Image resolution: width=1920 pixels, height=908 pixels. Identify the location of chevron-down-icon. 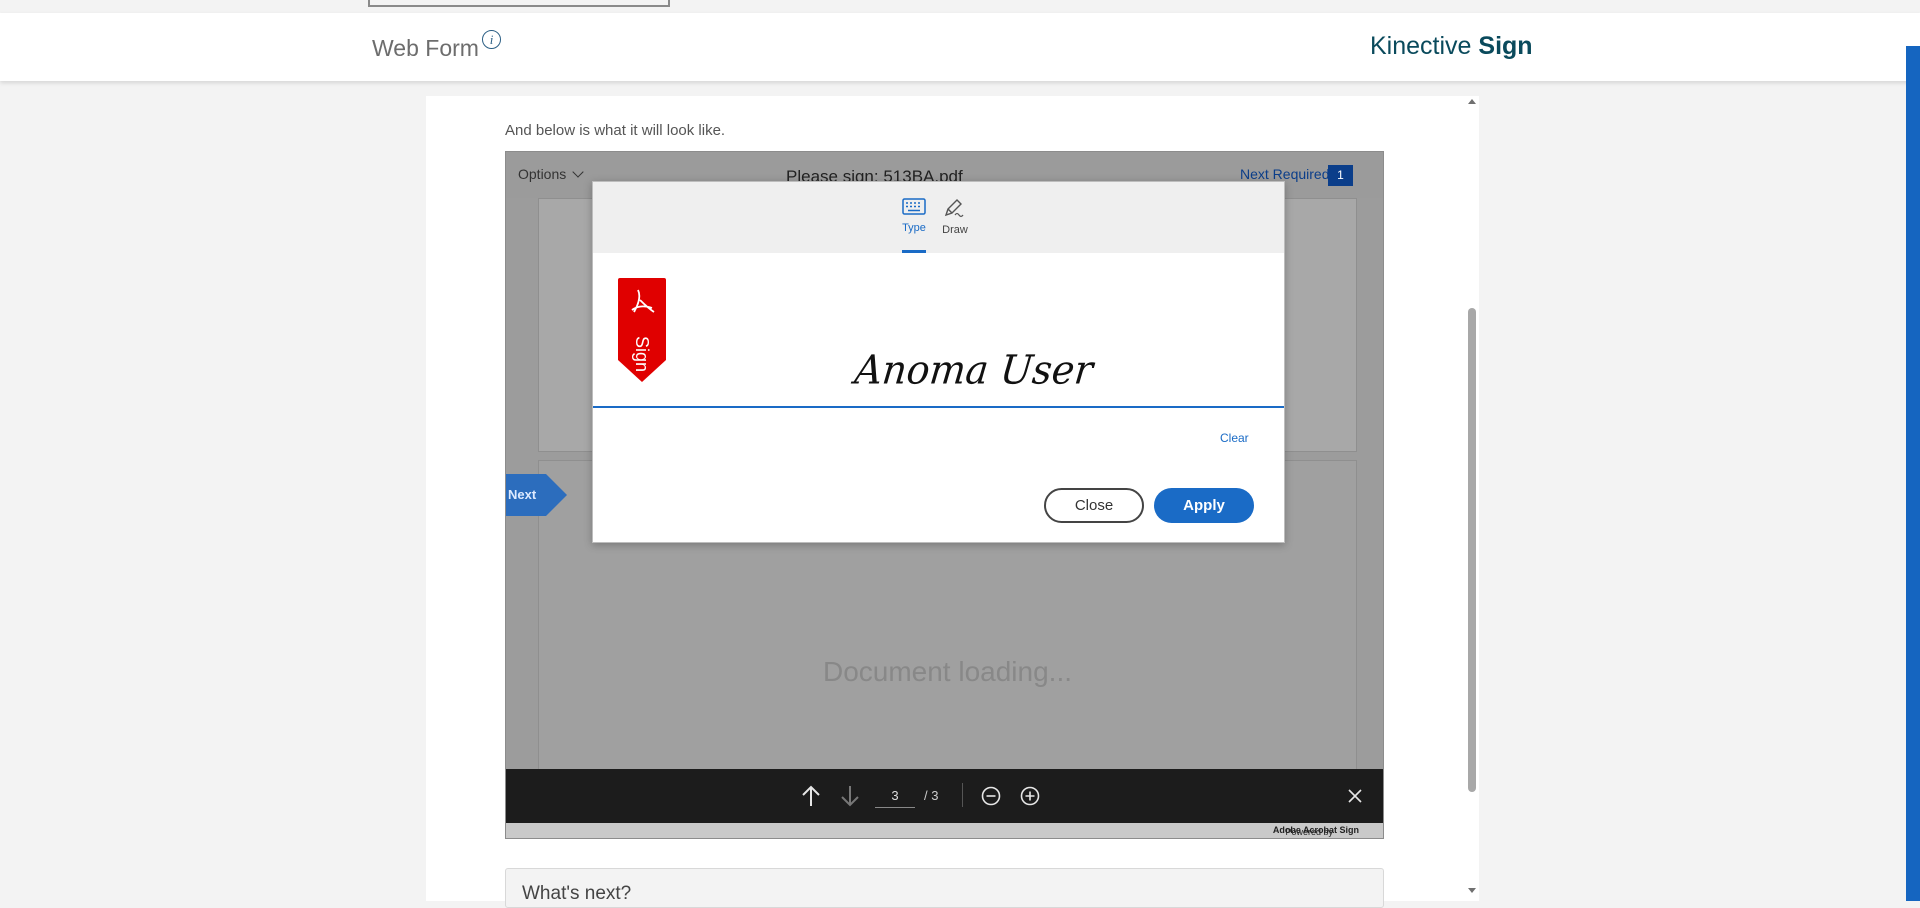
(578, 172).